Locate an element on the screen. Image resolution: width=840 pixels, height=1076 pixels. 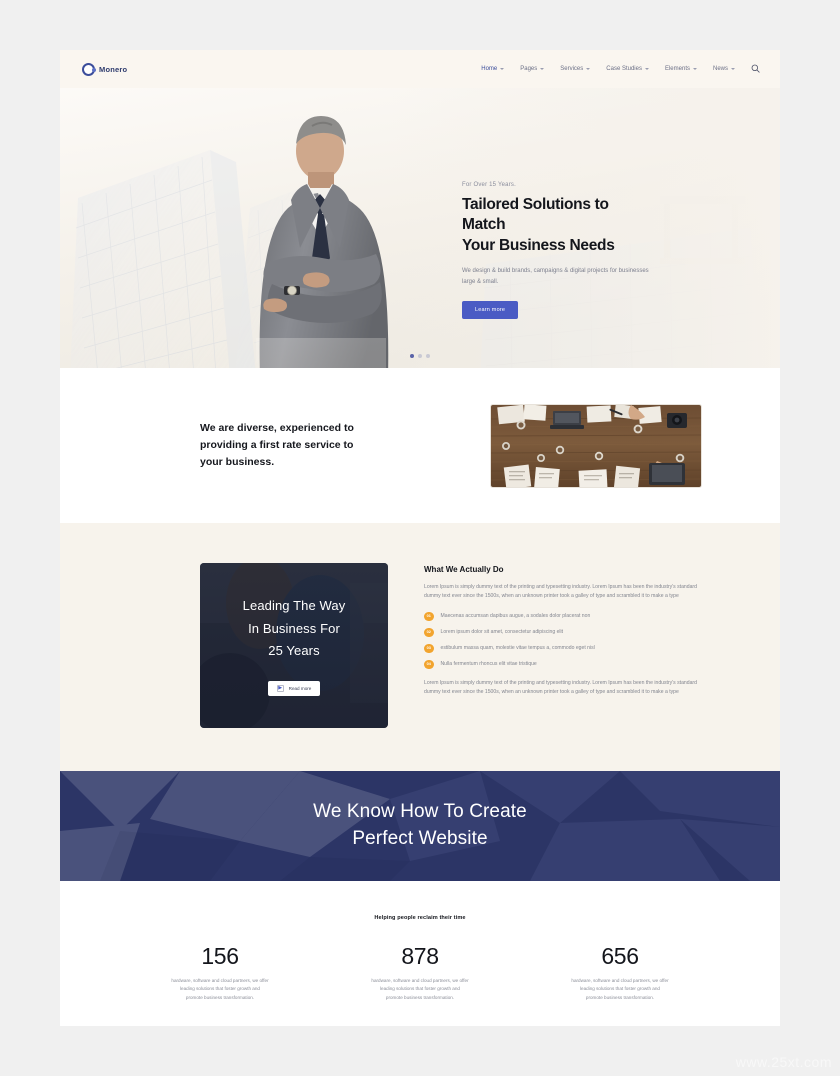
nav-label: Elements is located at coordinates (677, 69).